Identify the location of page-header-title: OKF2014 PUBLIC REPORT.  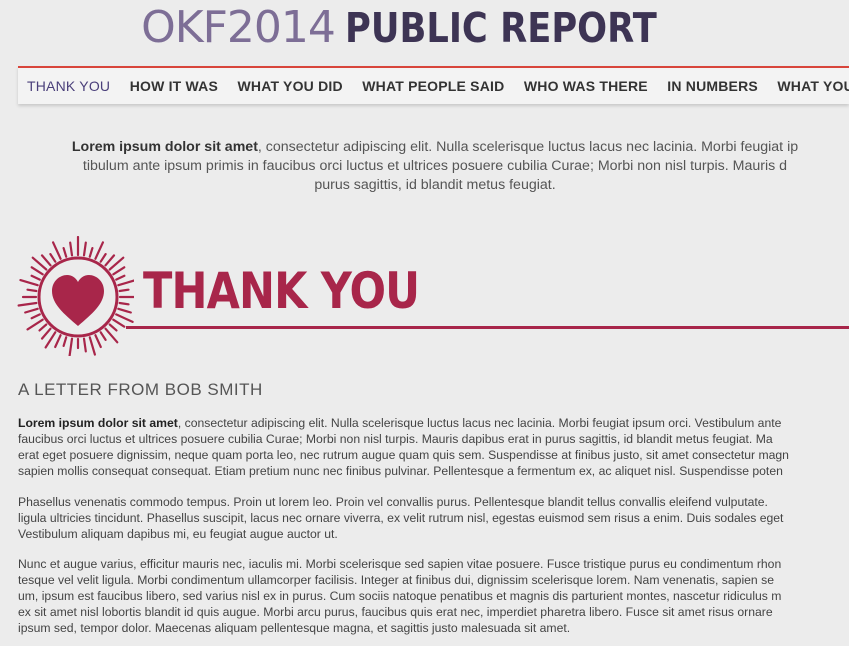
(424, 31).